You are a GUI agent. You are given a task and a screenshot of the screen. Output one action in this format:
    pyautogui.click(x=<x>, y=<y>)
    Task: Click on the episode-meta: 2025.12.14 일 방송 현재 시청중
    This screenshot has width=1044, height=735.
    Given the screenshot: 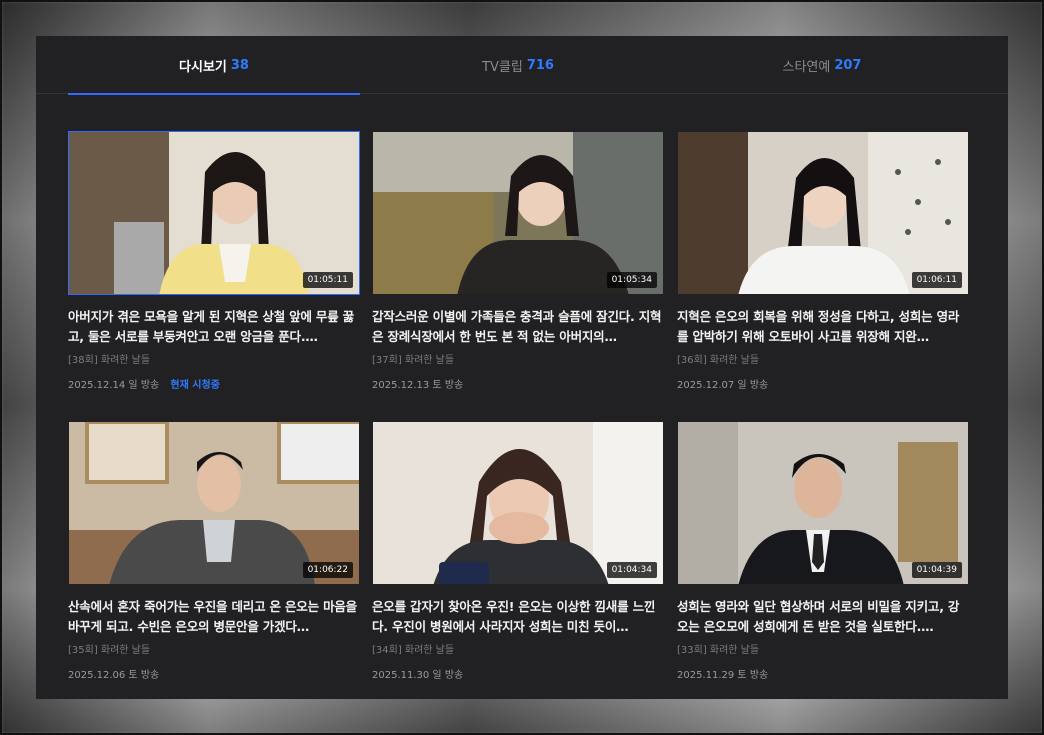 What is the action you would take?
    pyautogui.click(x=214, y=383)
    